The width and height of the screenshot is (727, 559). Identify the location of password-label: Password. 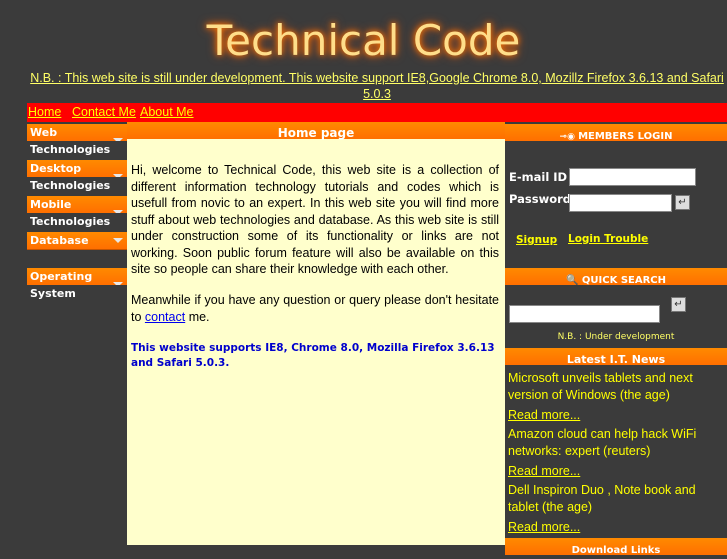
(540, 199).